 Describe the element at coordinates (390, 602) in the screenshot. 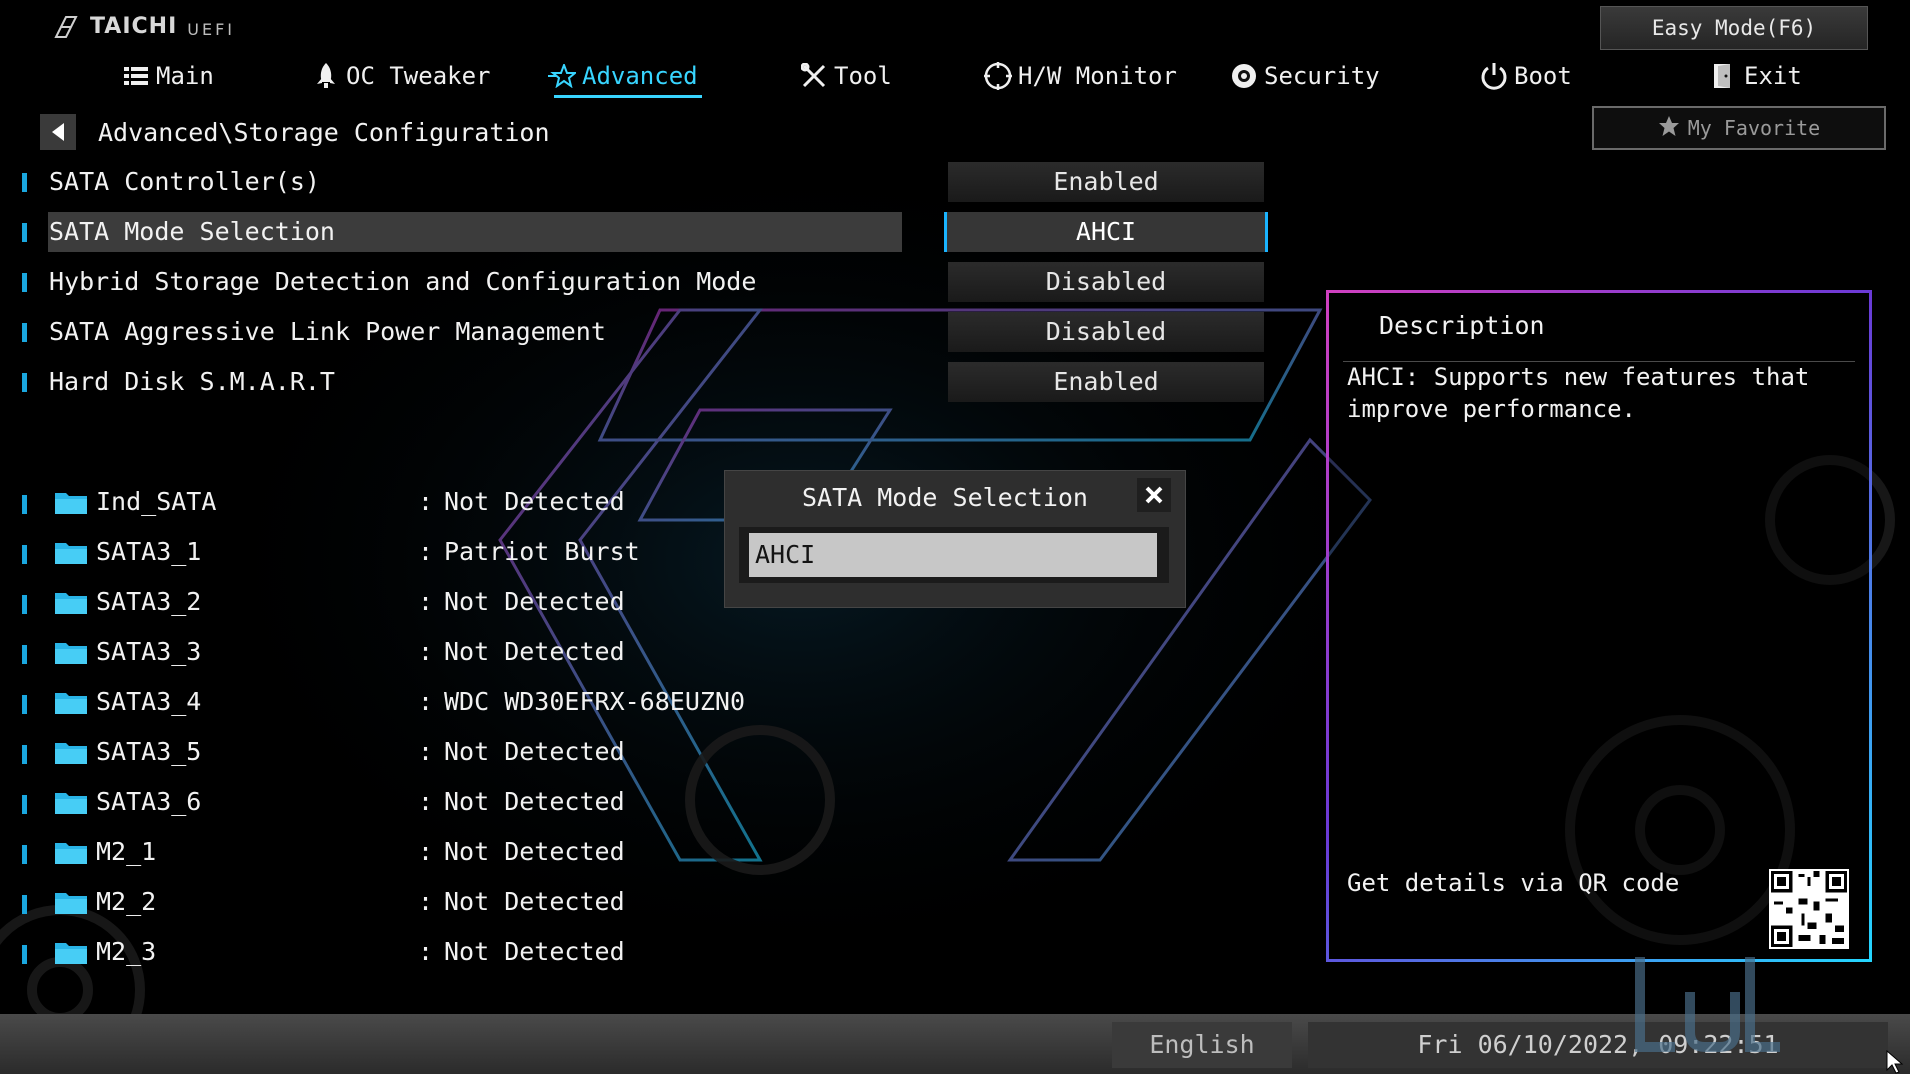

I see `device-row: SATA3_2: Not Detected` at that location.